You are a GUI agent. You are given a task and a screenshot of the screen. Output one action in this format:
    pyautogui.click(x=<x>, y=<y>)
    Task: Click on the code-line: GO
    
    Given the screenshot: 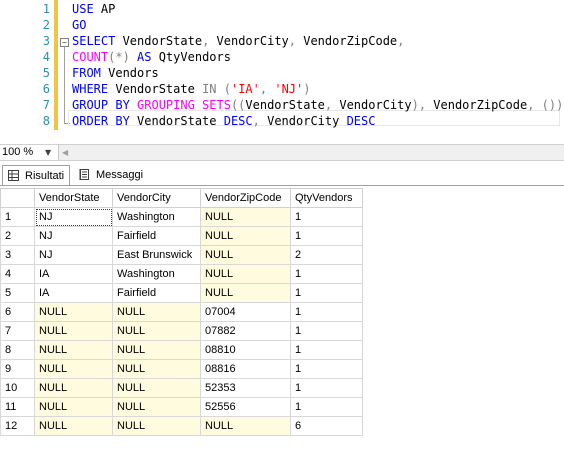 What is the action you would take?
    pyautogui.click(x=79, y=25)
    